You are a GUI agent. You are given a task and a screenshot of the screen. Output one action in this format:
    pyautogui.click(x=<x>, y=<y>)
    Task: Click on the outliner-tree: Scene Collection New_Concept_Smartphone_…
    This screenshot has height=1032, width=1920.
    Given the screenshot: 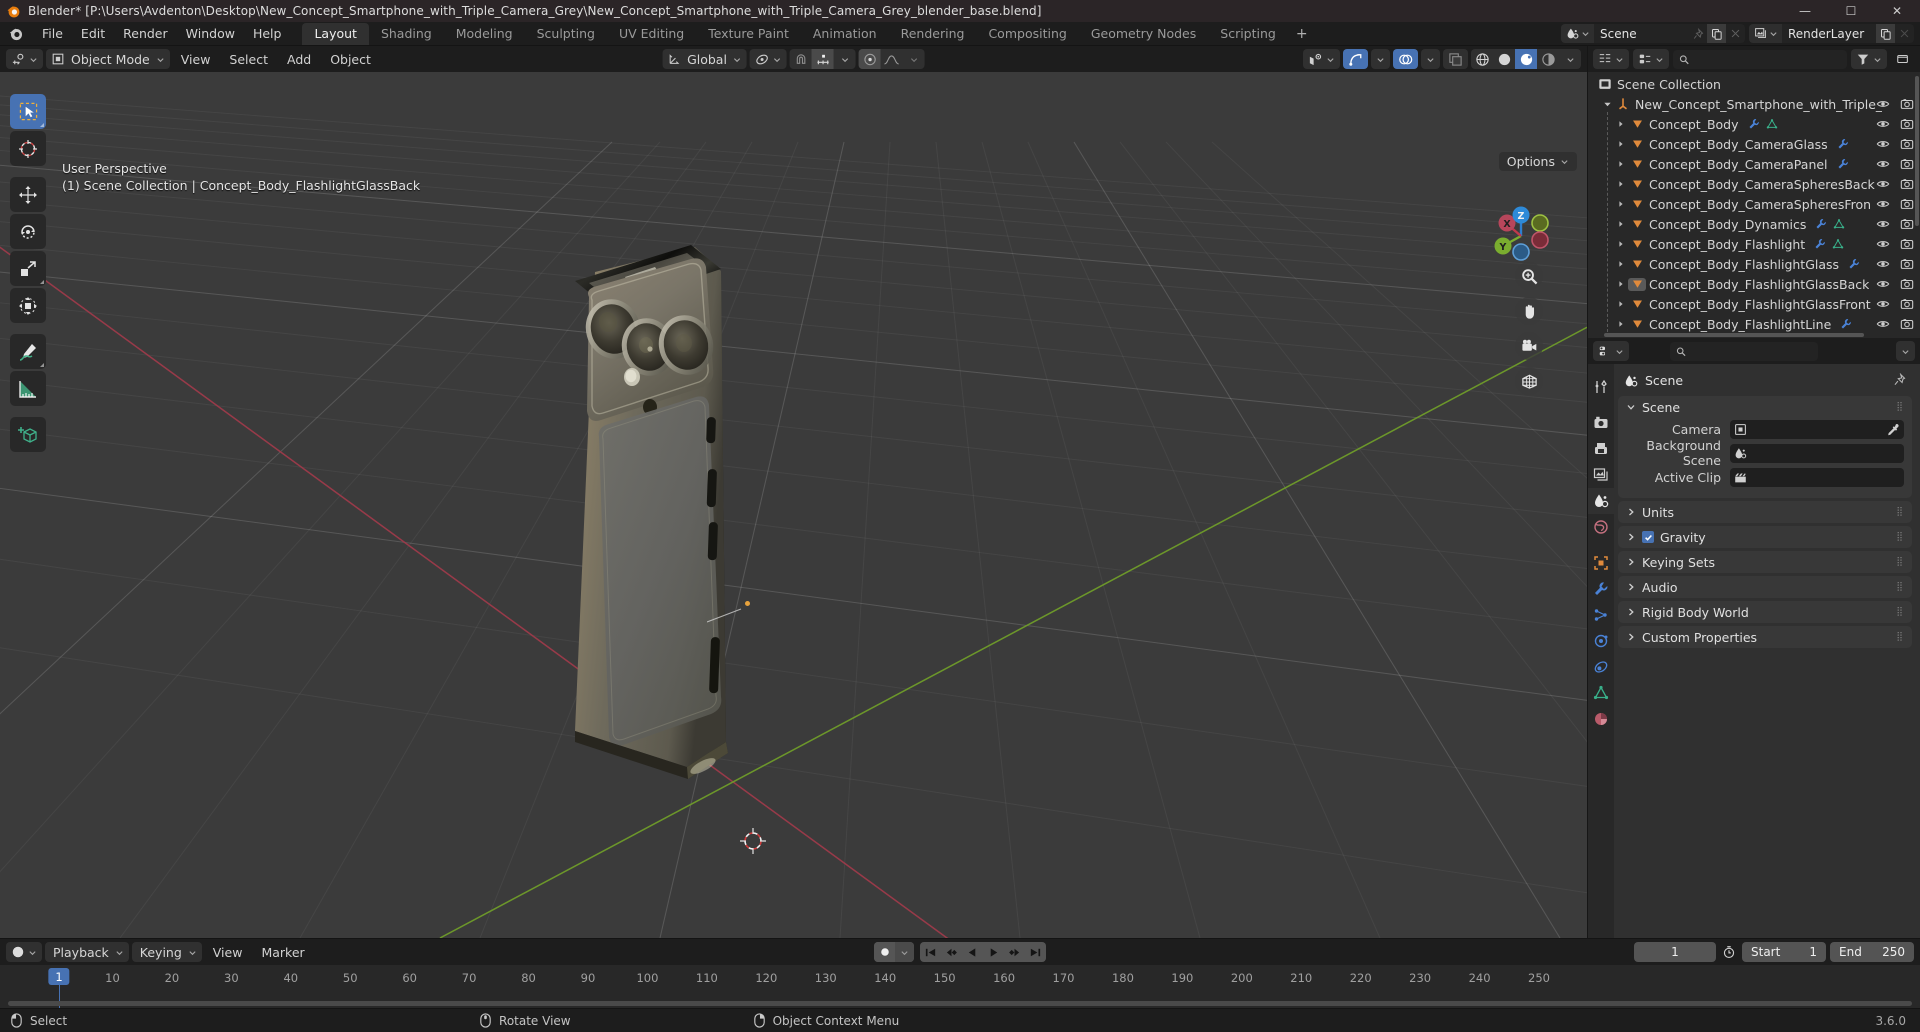 What is the action you would take?
    pyautogui.click(x=1754, y=205)
    